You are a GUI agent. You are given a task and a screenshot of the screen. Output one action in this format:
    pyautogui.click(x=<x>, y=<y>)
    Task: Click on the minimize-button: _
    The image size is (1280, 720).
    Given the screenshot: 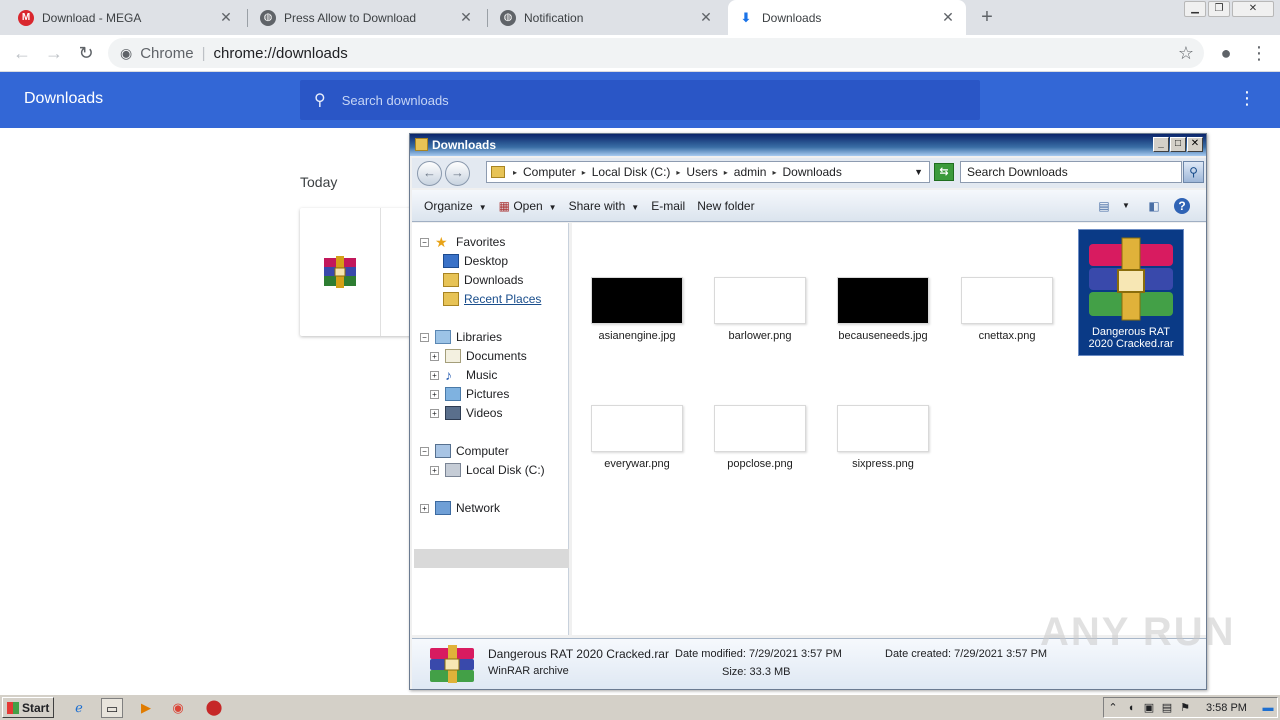 What is the action you would take?
    pyautogui.click(x=1161, y=144)
    